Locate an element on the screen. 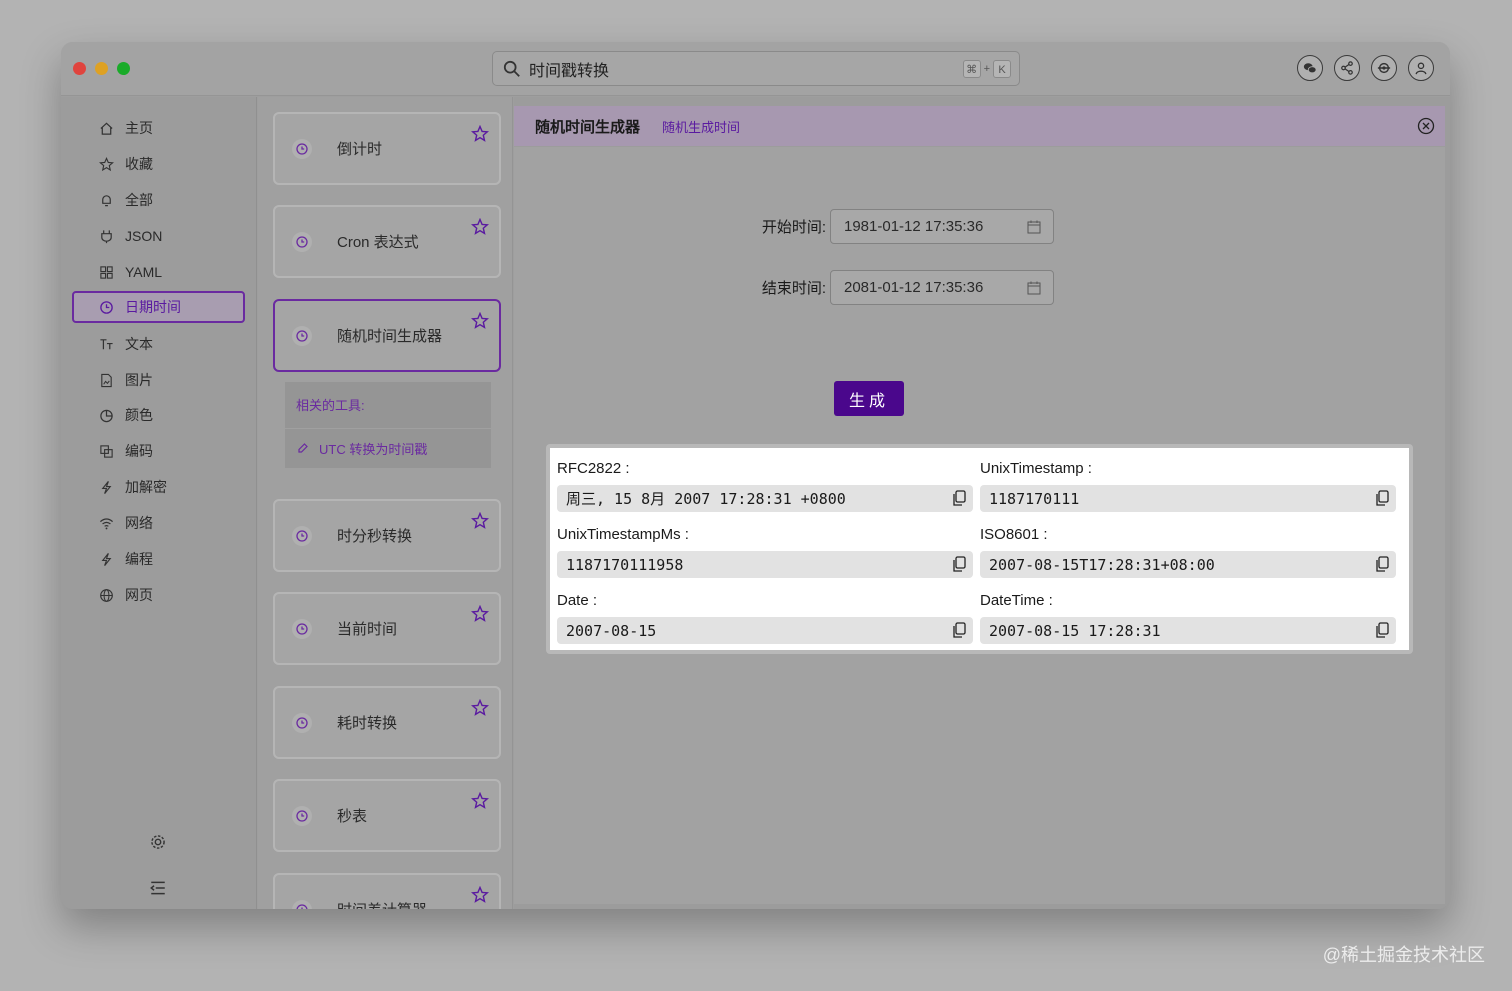  tool-card-random-time: 随机时间生成器 is located at coordinates (387, 335).